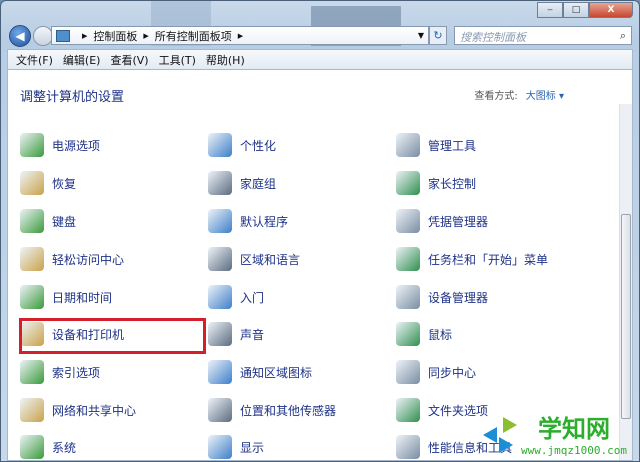 This screenshot has width=640, height=462. What do you see at coordinates (436, 183) in the screenshot?
I see `control-panel-item: 家长控制` at bounding box center [436, 183].